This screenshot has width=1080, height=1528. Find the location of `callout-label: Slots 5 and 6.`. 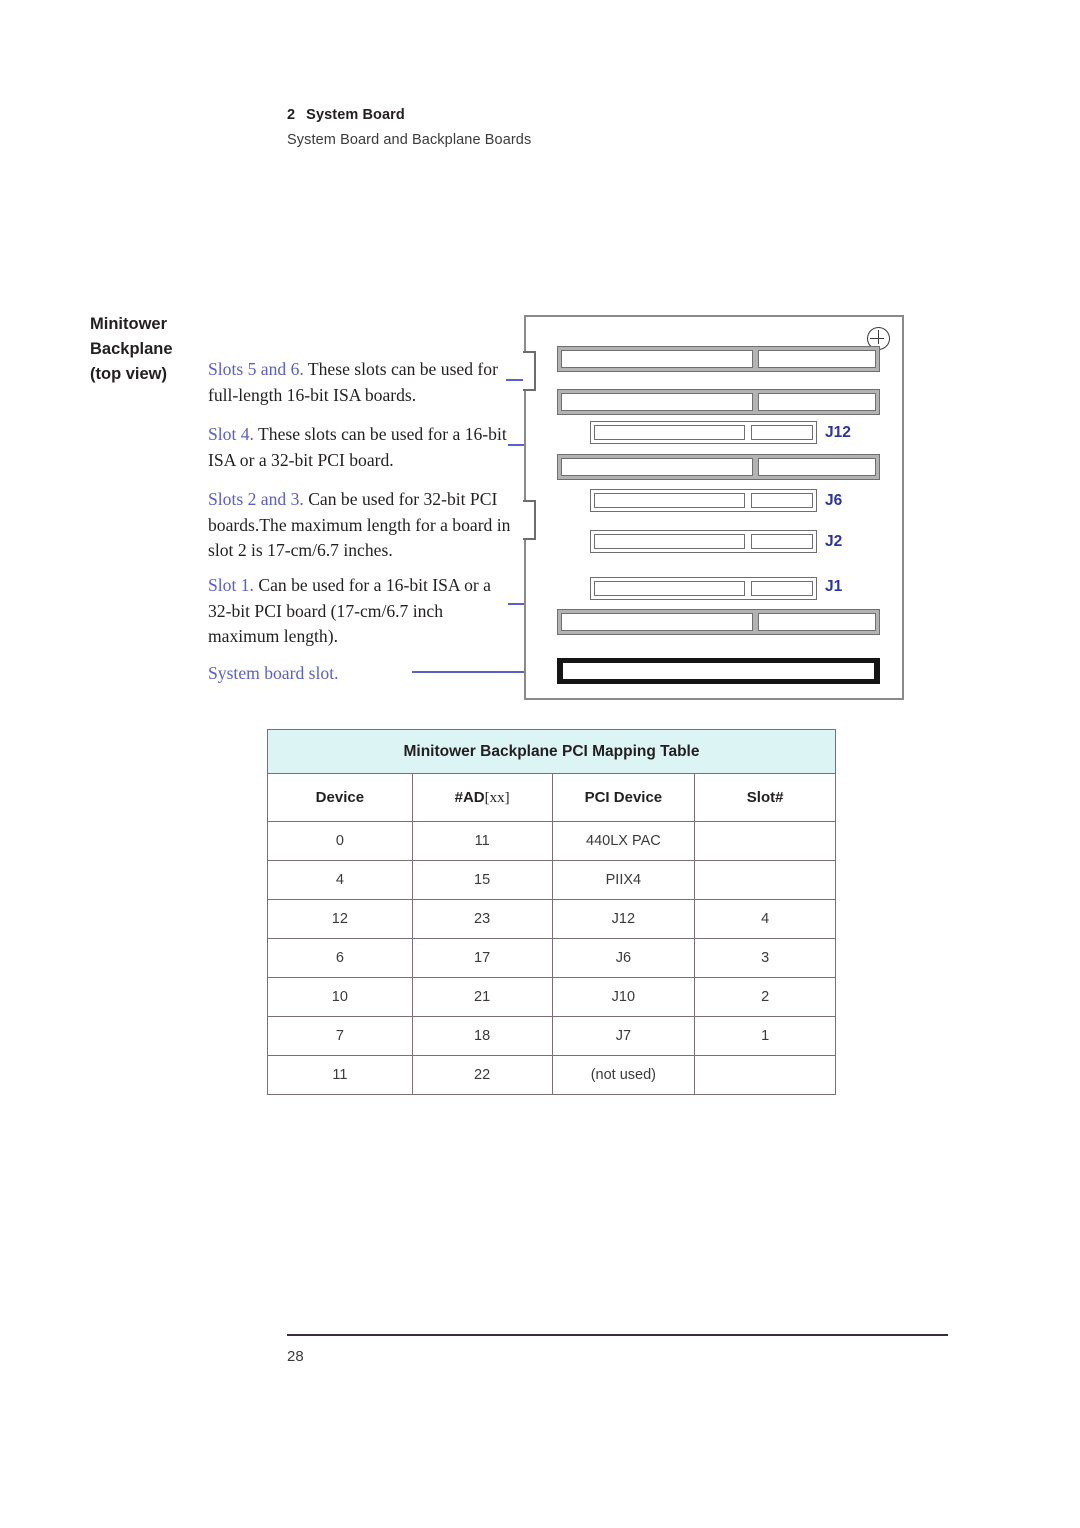

callout-label: Slots 5 and 6. is located at coordinates (256, 369).